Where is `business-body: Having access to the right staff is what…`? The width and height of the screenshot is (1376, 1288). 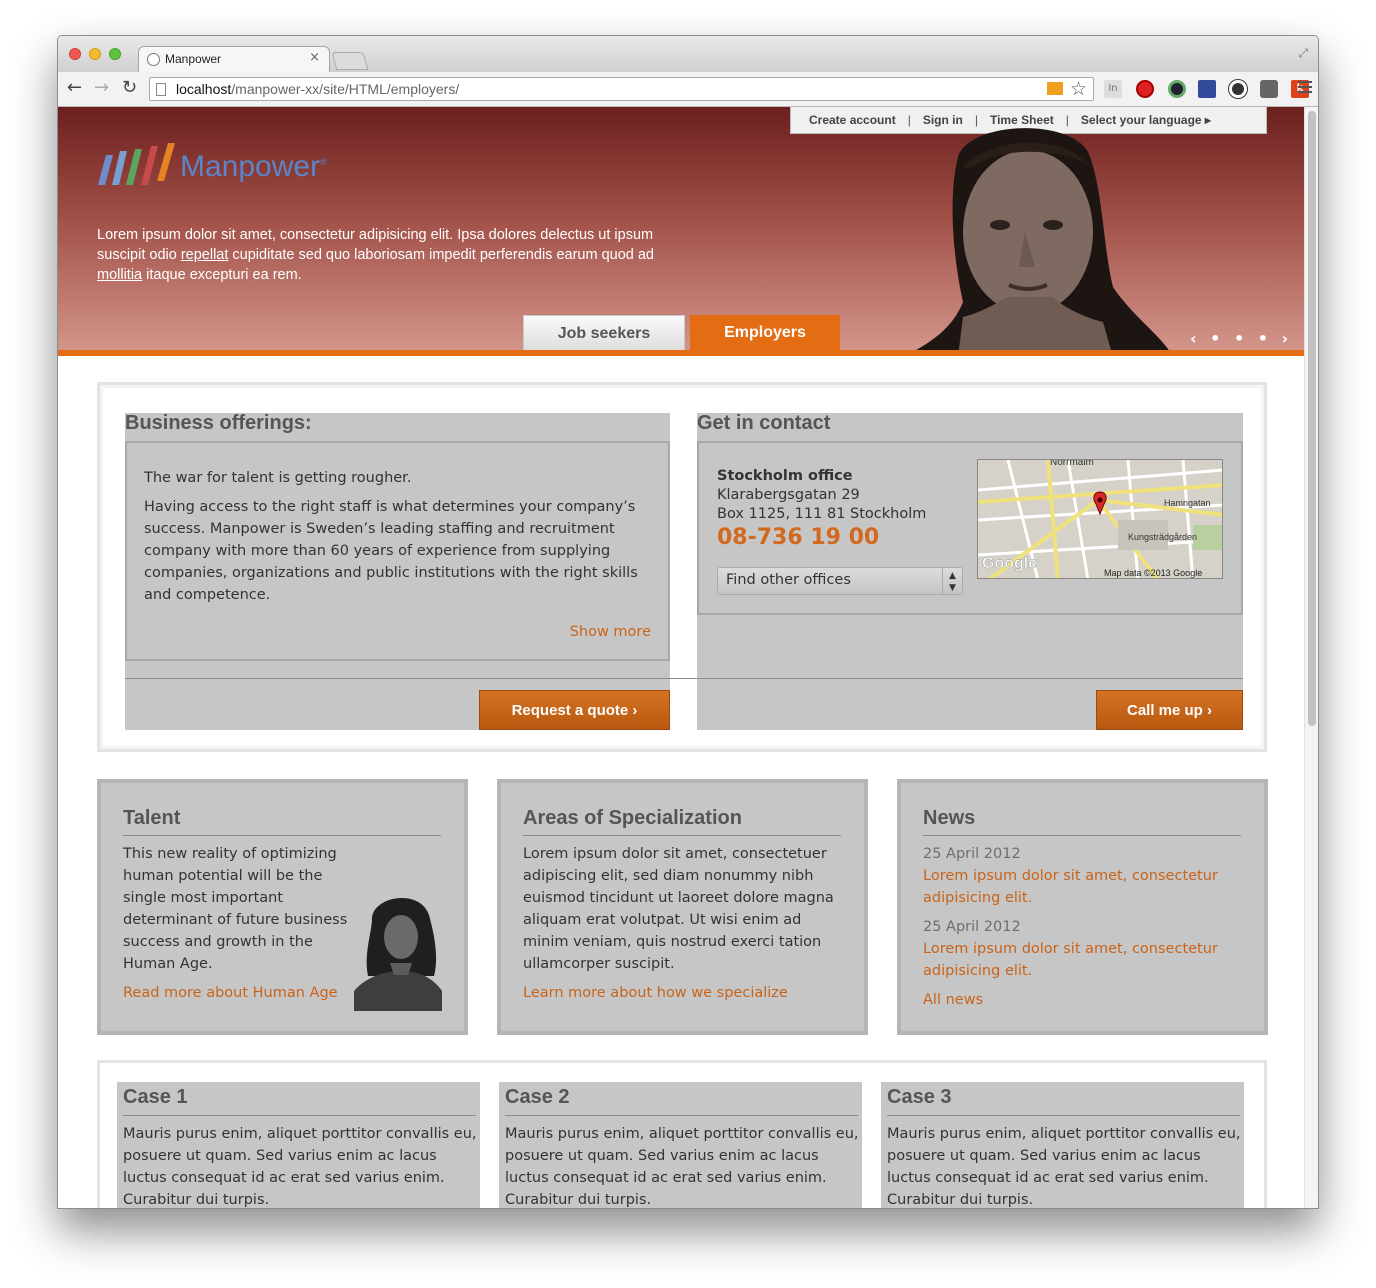
business-body: Having access to the right staff is what… is located at coordinates (391, 551).